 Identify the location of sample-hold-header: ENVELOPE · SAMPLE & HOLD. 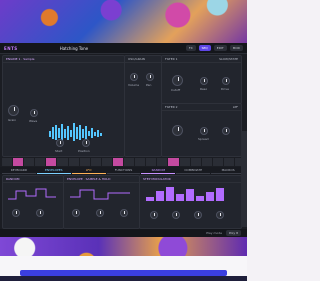
(101, 179).